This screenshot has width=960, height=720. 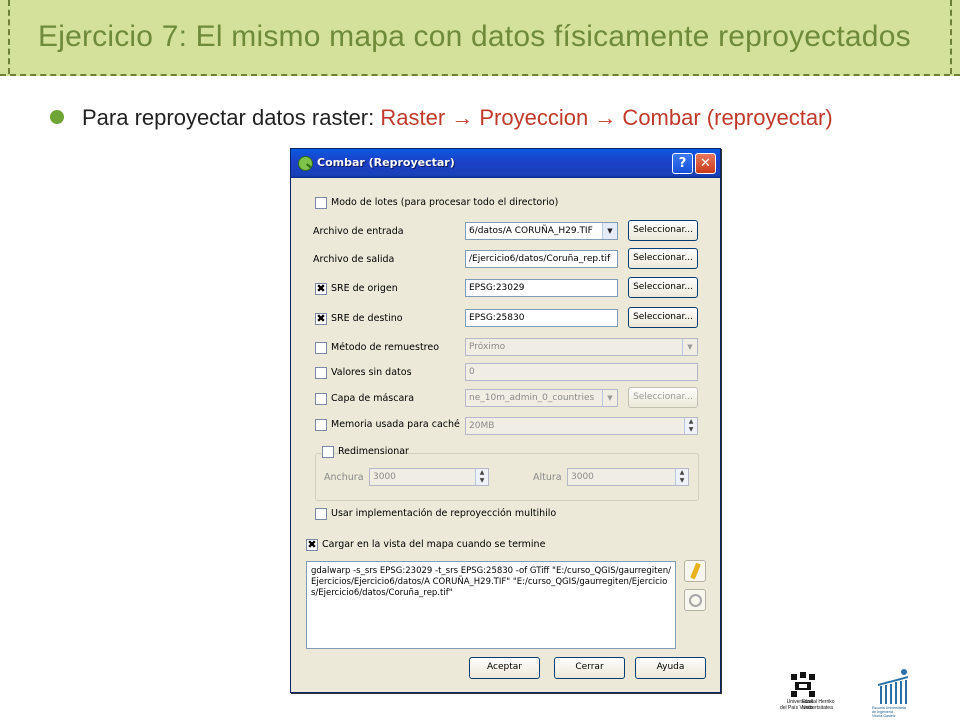 What do you see at coordinates (581, 347) in the screenshot?
I see `resampling-combo: Próximo ▼` at bounding box center [581, 347].